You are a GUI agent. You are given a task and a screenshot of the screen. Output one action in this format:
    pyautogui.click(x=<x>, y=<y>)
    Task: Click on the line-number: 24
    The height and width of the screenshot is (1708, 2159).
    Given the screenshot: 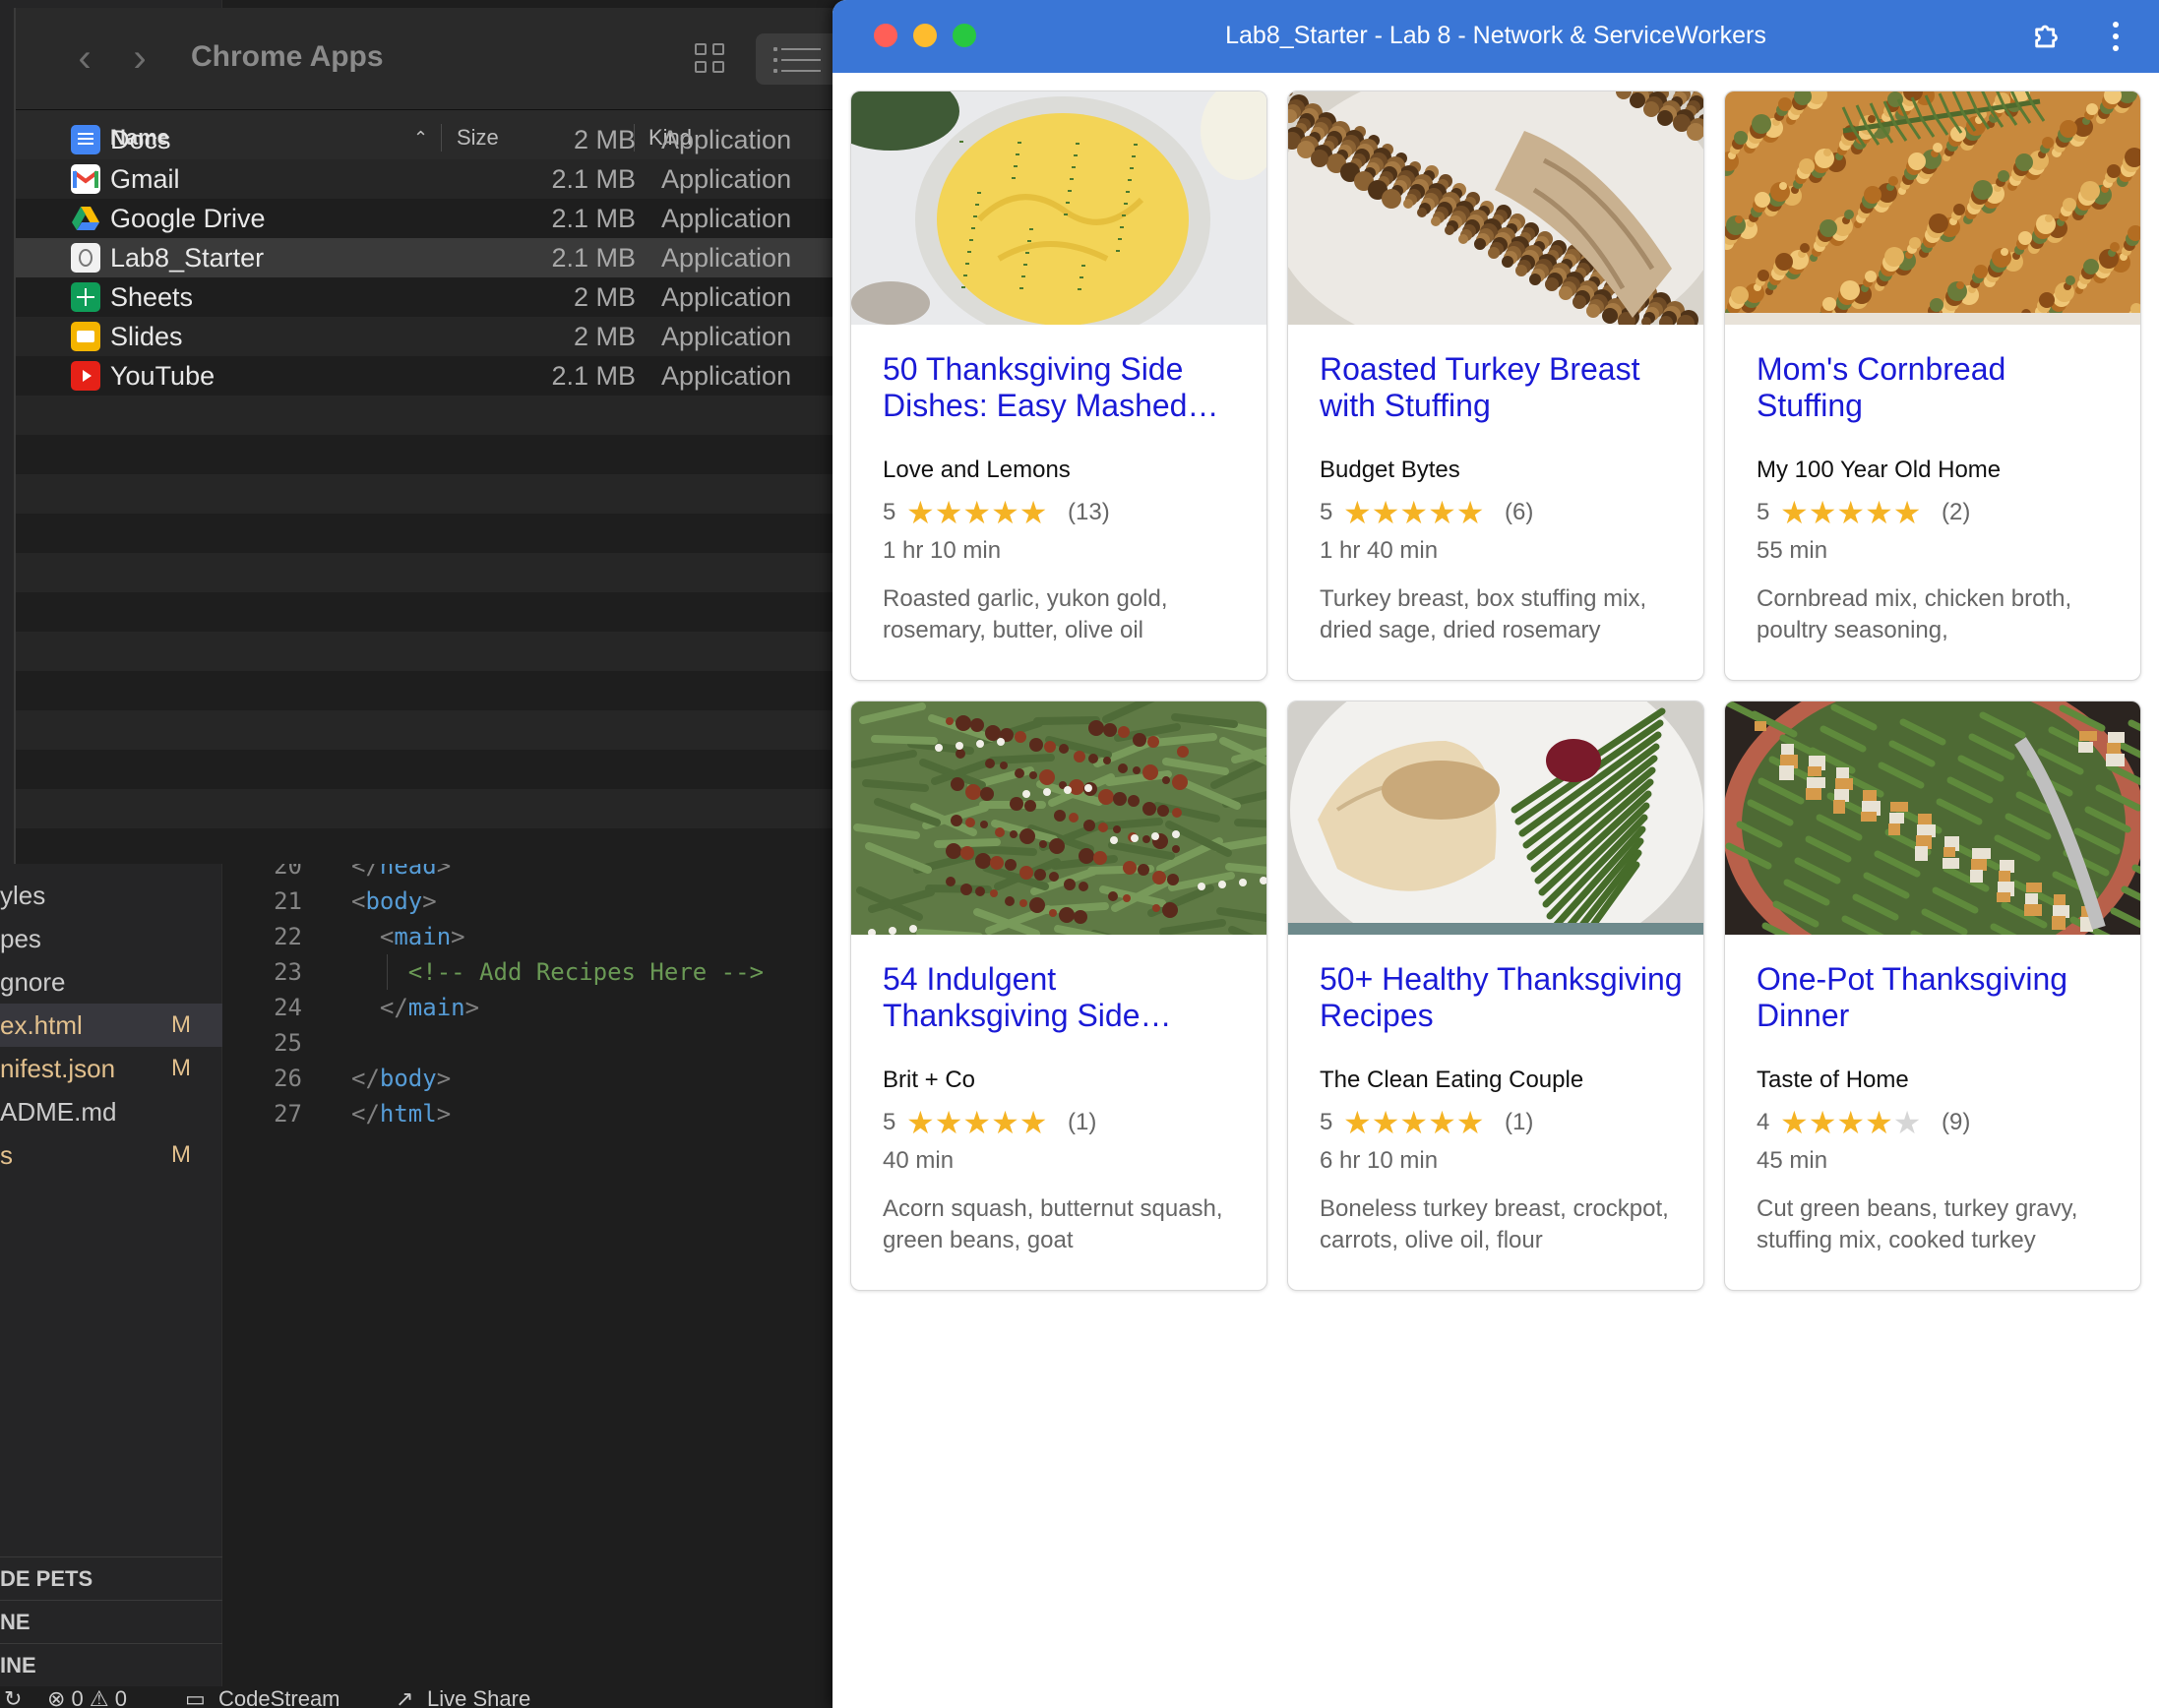 What is the action you would take?
    pyautogui.click(x=288, y=1007)
    